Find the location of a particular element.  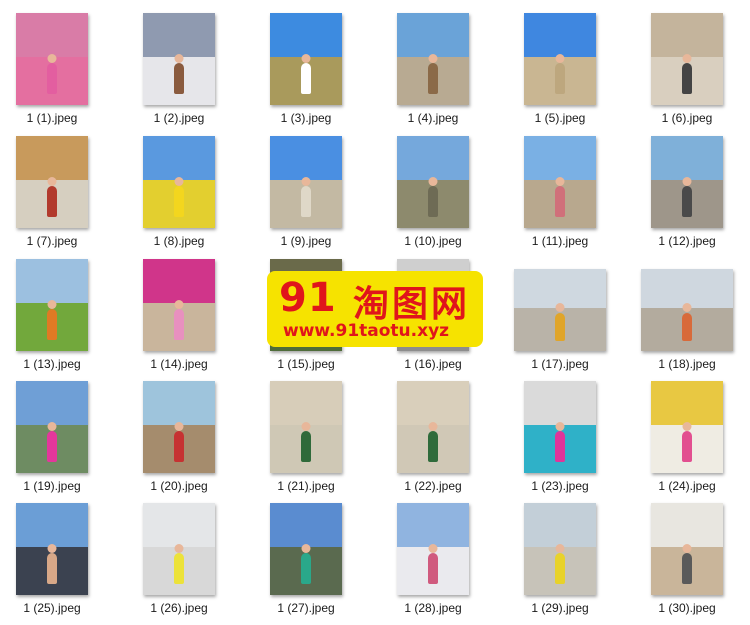

file-item: 1 (17).jpeg is located at coordinates (560, 320).